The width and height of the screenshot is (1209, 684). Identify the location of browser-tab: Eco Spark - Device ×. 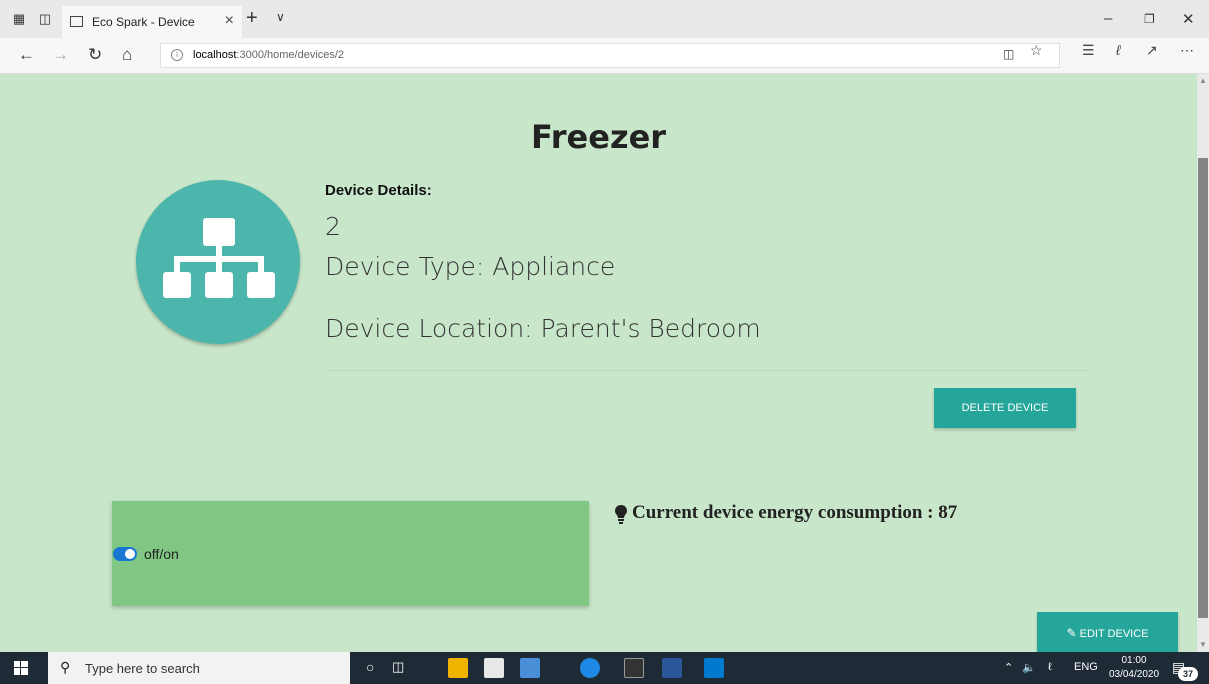
(152, 22).